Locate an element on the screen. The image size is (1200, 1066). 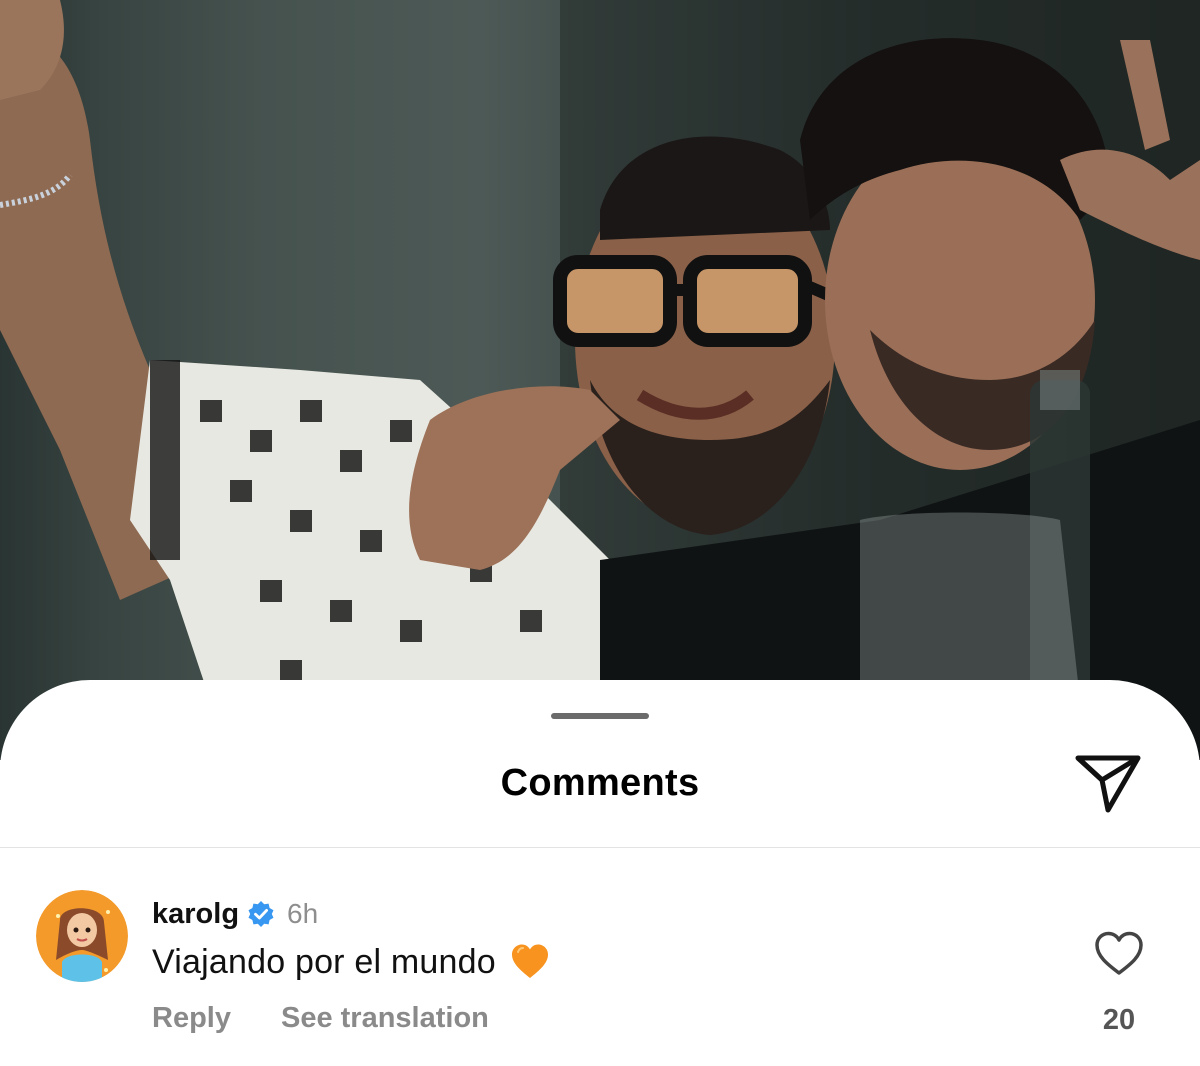
share-button is located at coordinates (1108, 784).